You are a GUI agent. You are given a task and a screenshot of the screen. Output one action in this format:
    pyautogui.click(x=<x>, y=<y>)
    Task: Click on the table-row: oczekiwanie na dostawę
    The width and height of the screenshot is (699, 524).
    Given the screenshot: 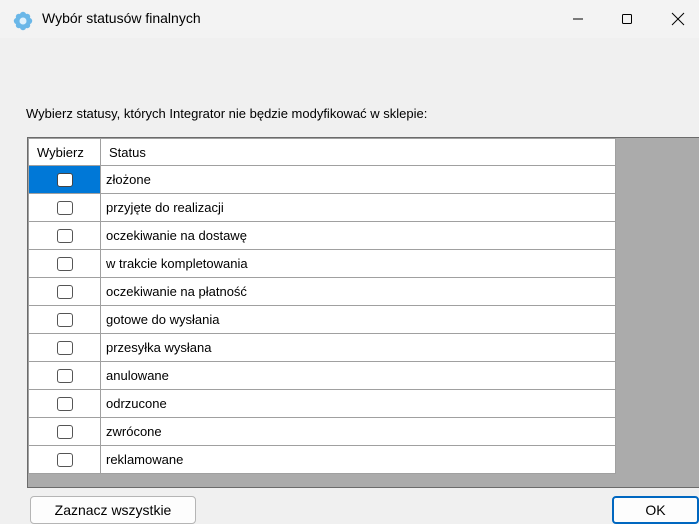 What is the action you would take?
    pyautogui.click(x=322, y=235)
    